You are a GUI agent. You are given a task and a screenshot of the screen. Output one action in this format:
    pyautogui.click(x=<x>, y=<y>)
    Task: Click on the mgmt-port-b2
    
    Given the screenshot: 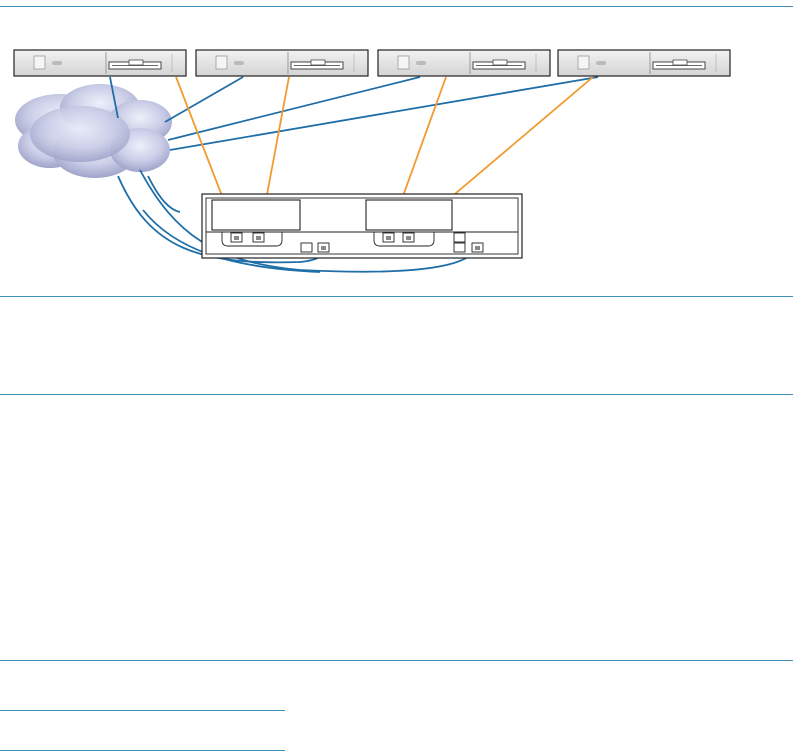 What is the action you would take?
    pyautogui.click(x=477, y=247)
    